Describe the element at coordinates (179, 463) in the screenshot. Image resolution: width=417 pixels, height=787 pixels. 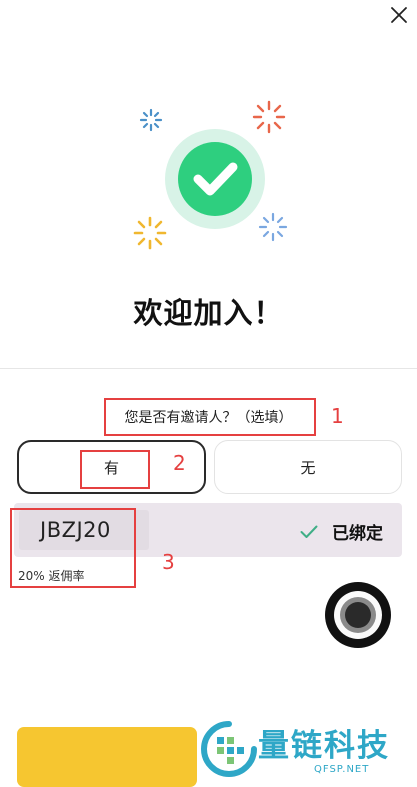
I see `annotation-number-2: 2` at that location.